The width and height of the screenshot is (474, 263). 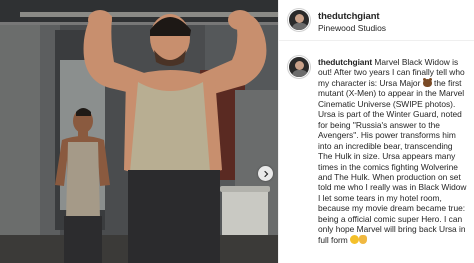 I want to click on bear-emoji, so click(x=427, y=82).